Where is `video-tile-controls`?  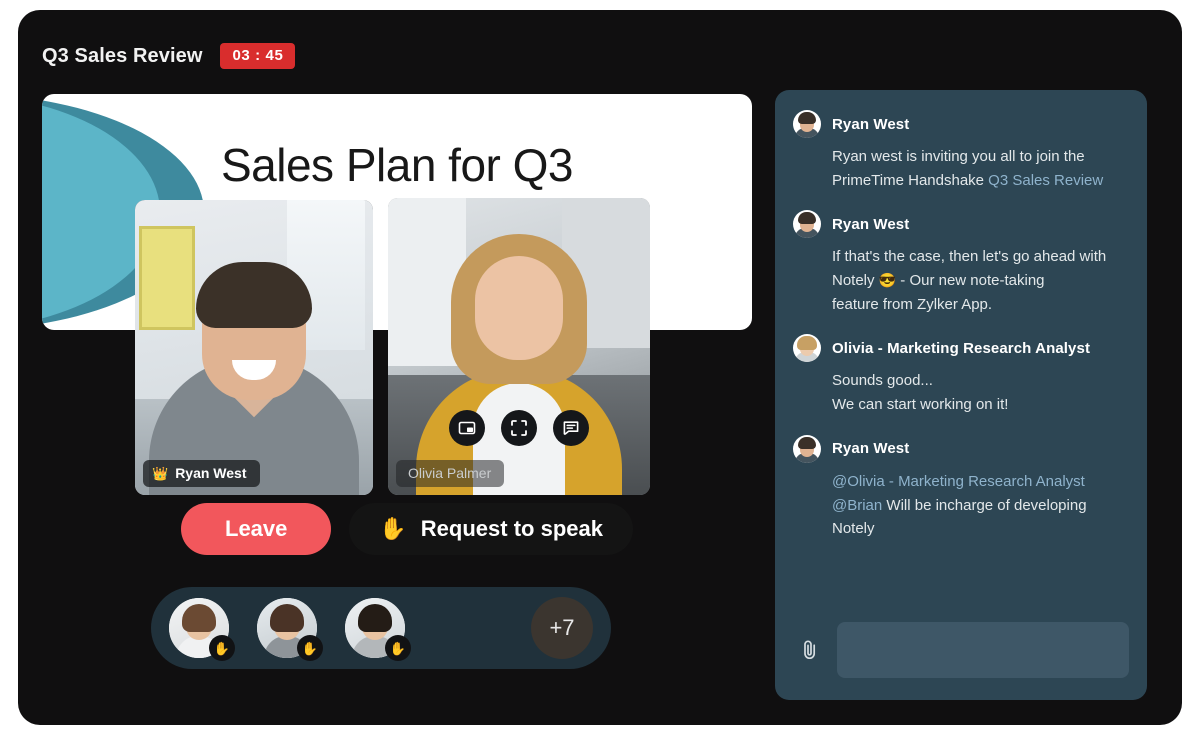 video-tile-controls is located at coordinates (519, 428).